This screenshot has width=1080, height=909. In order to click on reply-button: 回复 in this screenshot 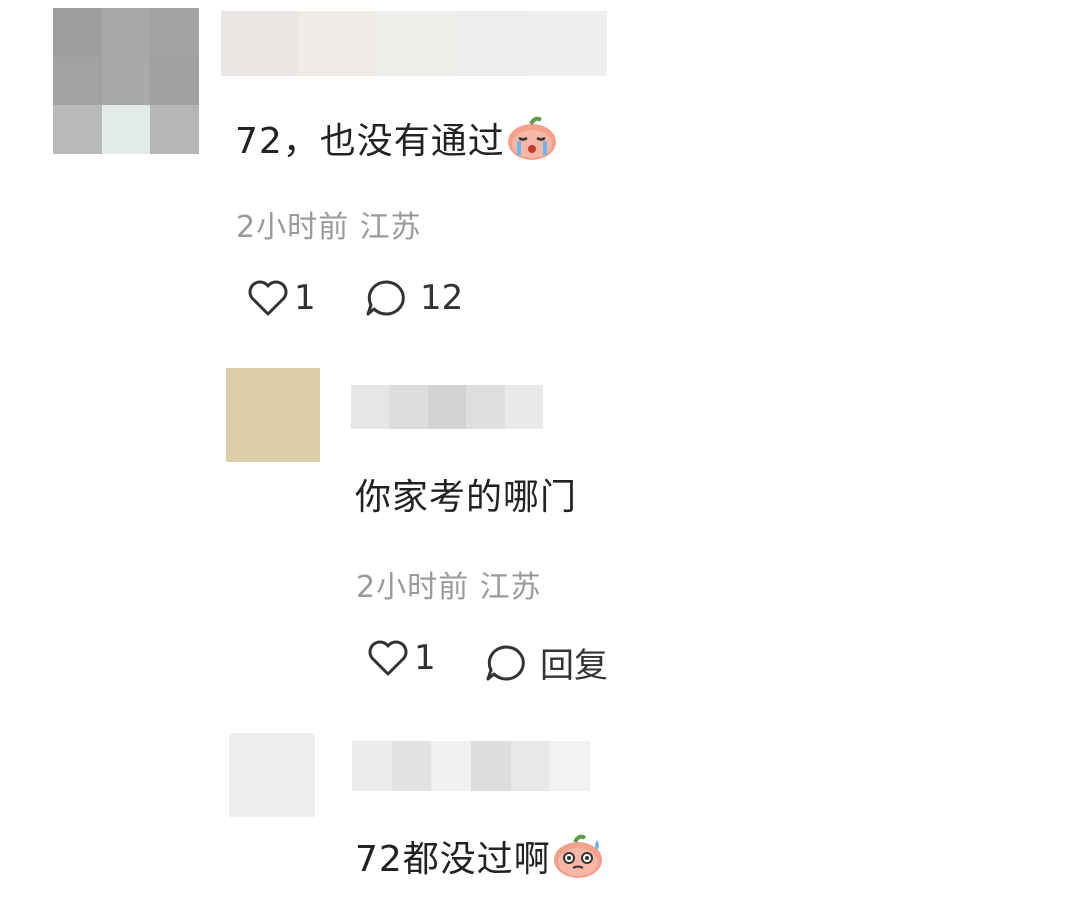, I will do `click(546, 662)`.